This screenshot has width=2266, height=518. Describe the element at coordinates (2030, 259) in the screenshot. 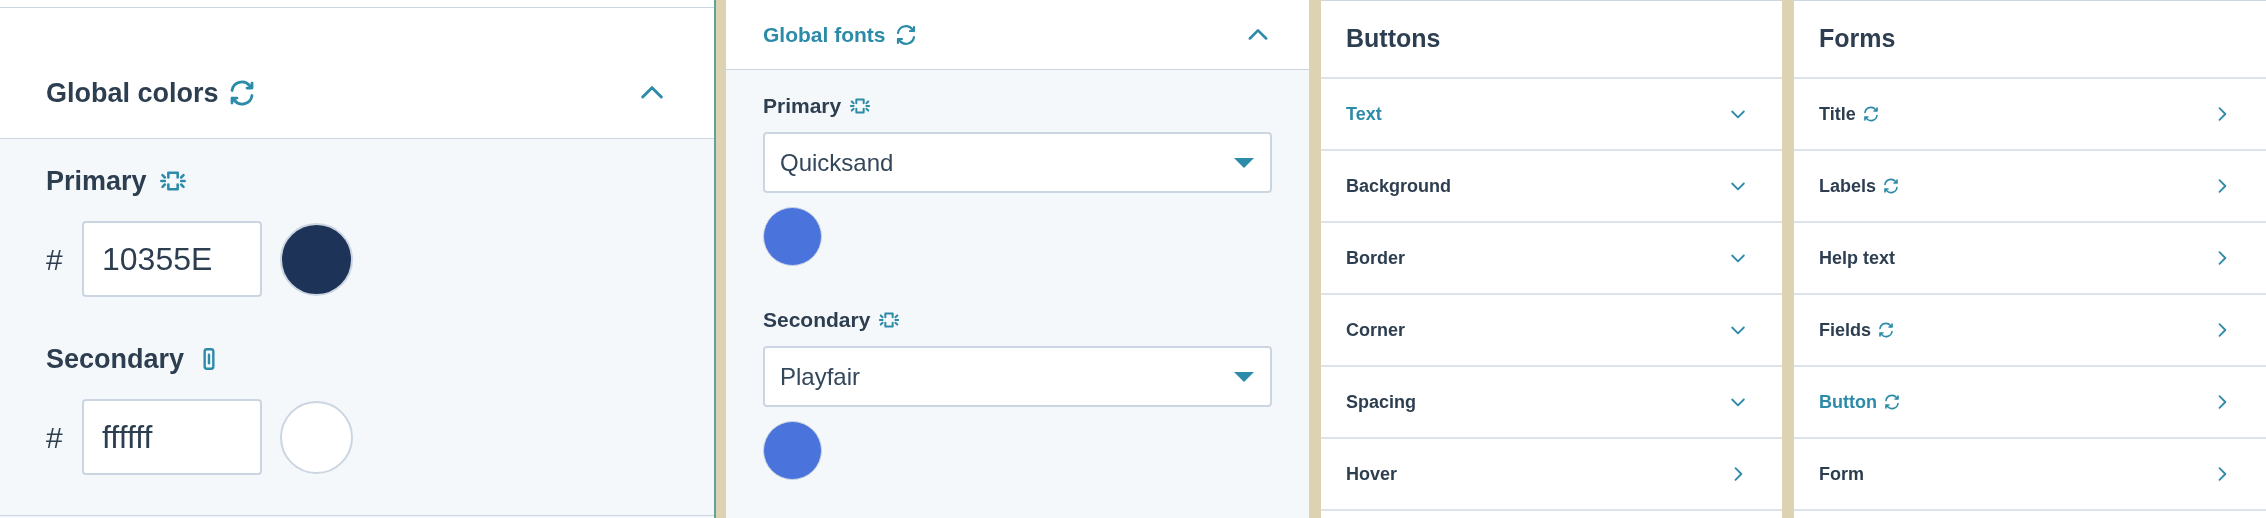

I see `menu-item: Help text` at that location.